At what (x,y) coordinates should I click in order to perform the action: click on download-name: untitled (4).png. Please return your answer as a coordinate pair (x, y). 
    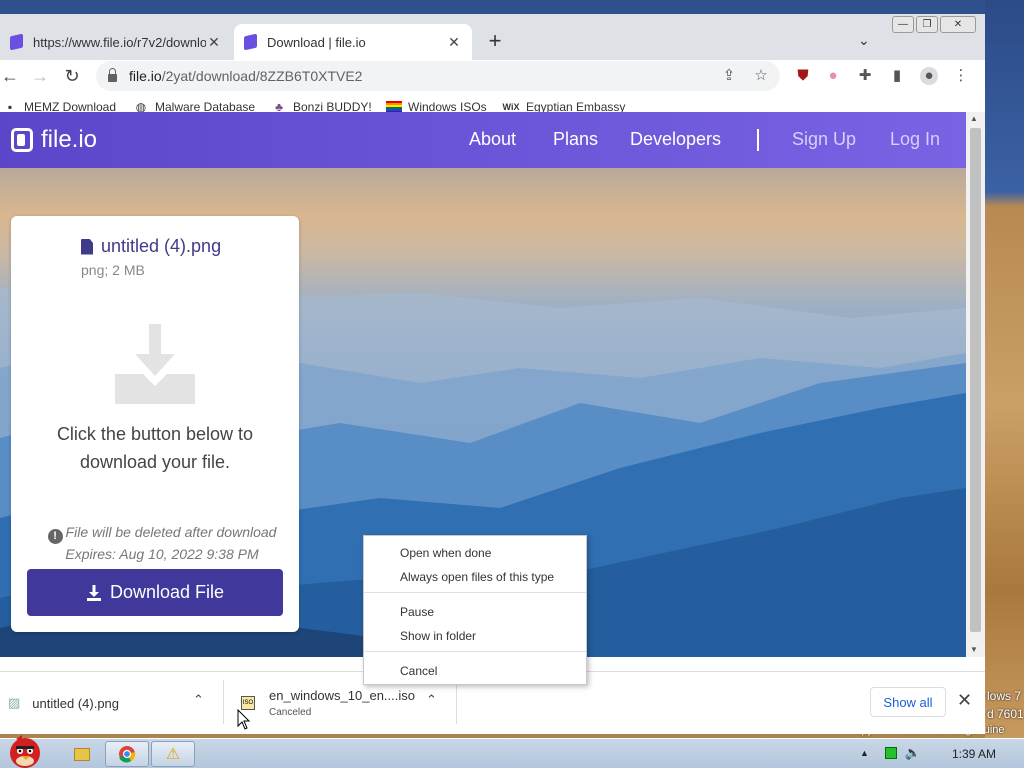
    Looking at the image, I should click on (76, 703).